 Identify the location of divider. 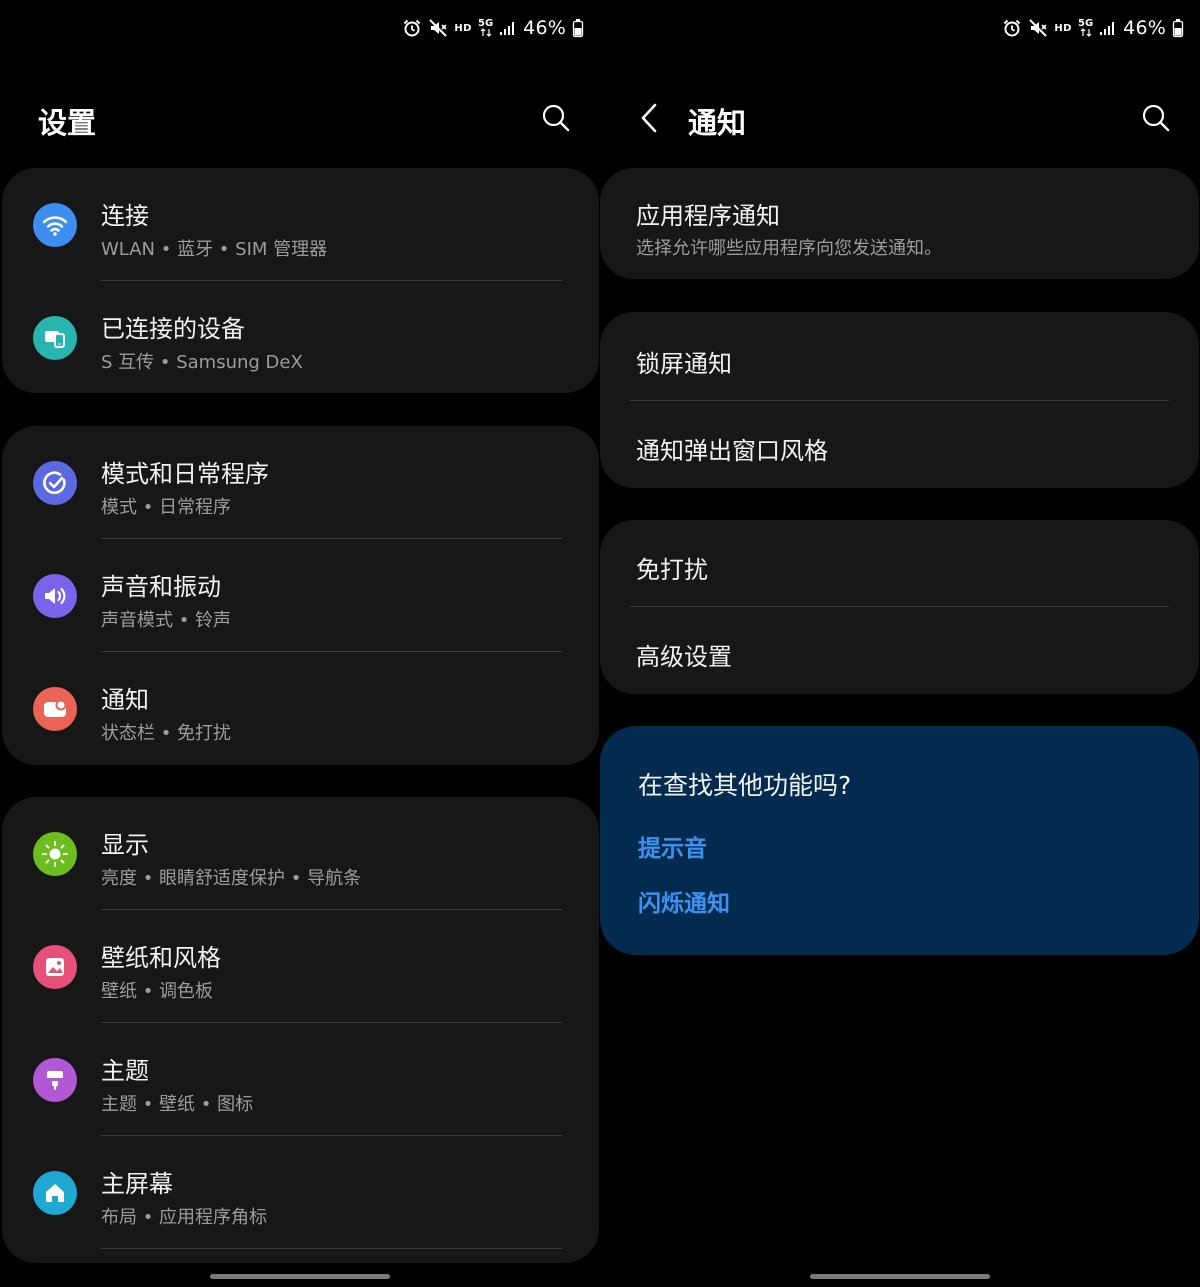
(331, 1248).